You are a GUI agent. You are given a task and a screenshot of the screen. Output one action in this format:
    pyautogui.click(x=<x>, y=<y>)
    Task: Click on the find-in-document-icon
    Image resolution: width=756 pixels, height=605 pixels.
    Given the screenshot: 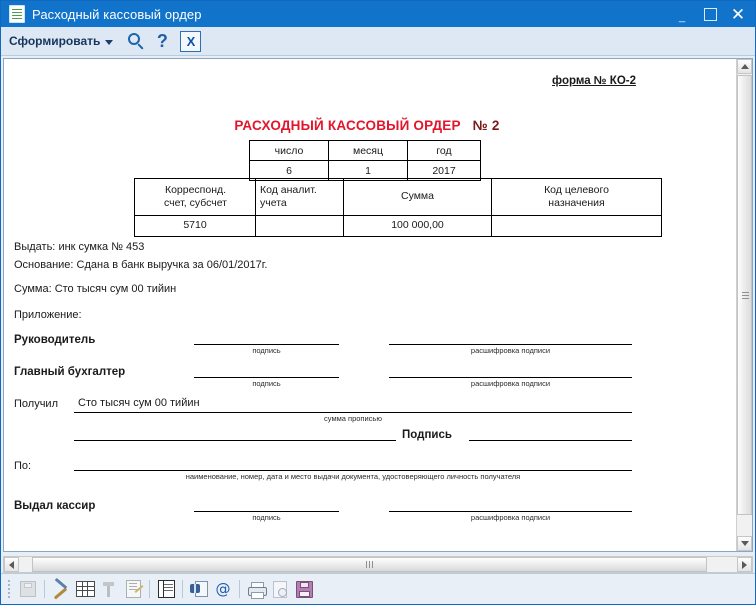 What is the action you would take?
    pyautogui.click(x=199, y=589)
    